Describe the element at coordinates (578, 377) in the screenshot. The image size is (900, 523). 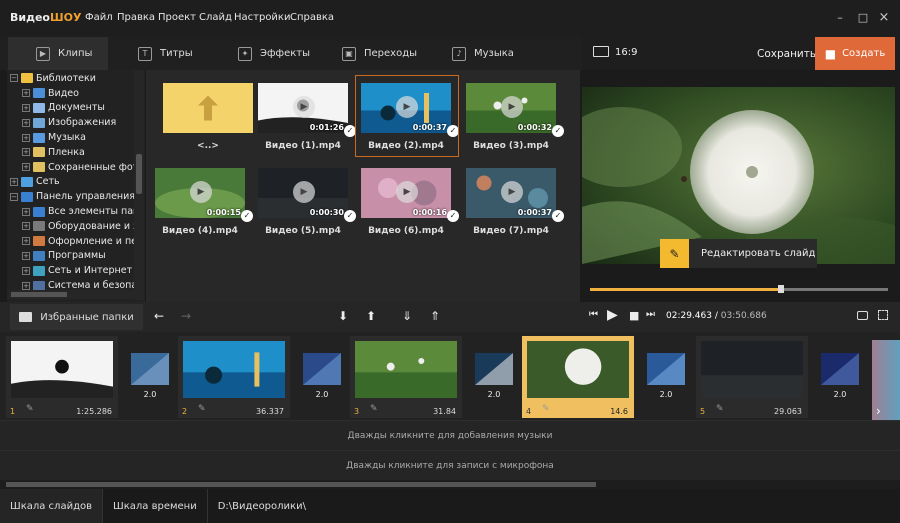
I see `timeline-slide: 4 ✎ 14.6` at that location.